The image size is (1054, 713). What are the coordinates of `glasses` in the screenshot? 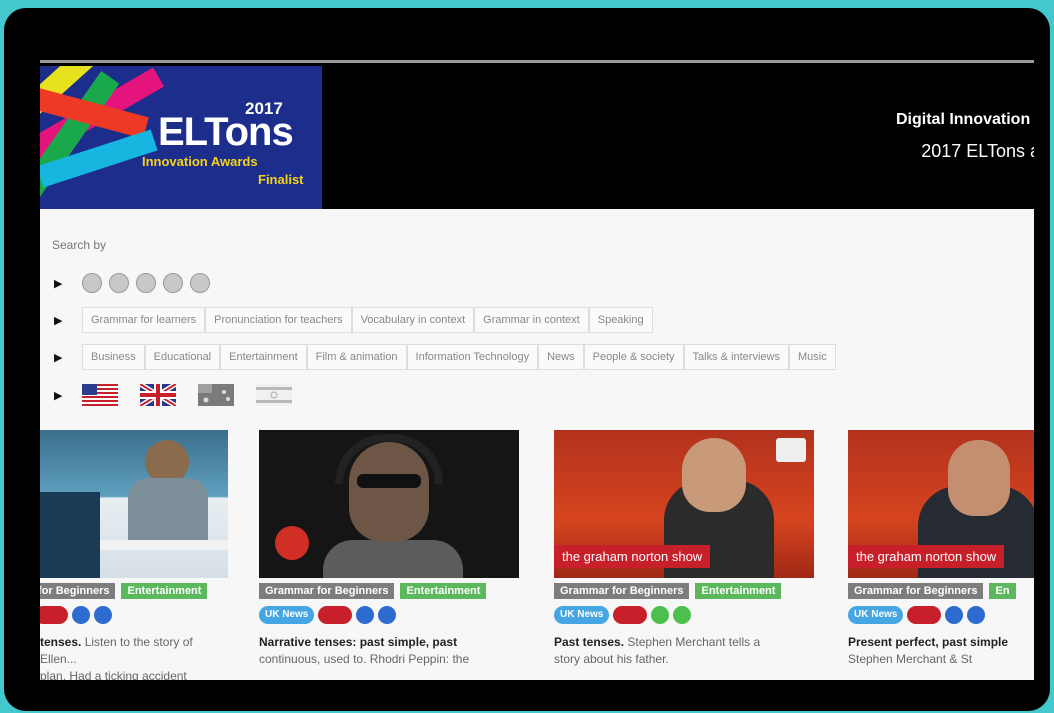 It's located at (389, 481).